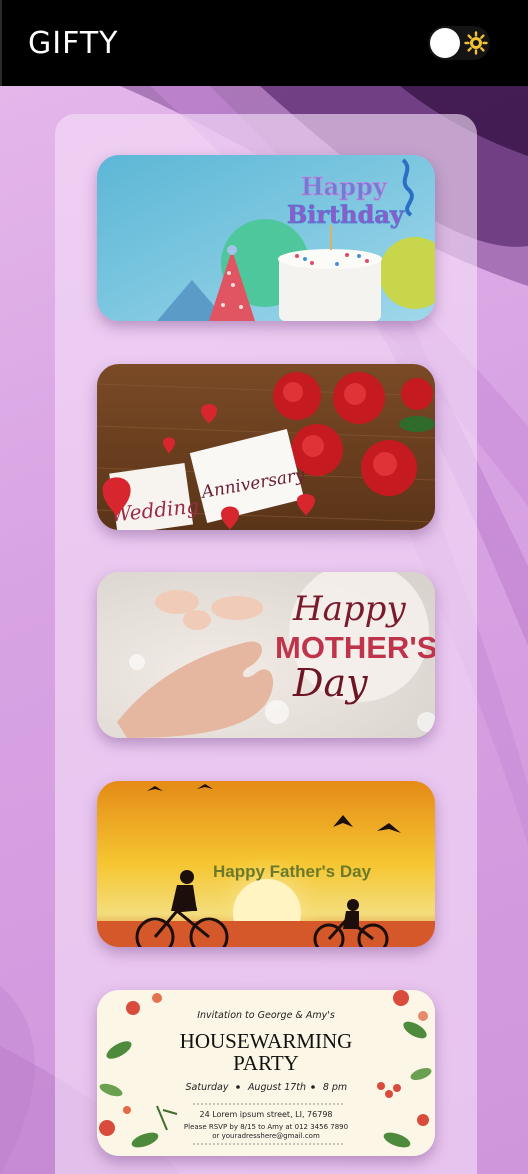 The width and height of the screenshot is (528, 1174). Describe the element at coordinates (264, 43) in the screenshot. I see `app-header: GIFTY` at that location.